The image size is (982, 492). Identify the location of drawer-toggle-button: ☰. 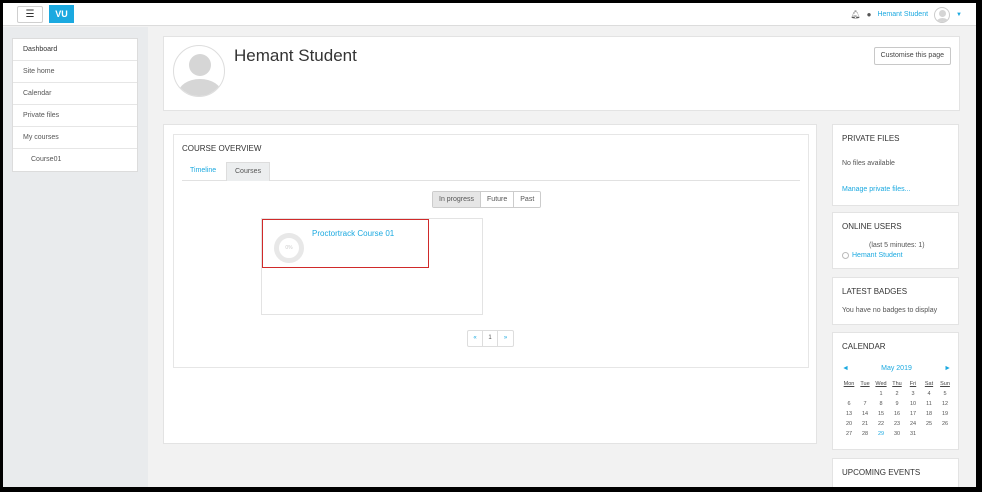
(30, 14).